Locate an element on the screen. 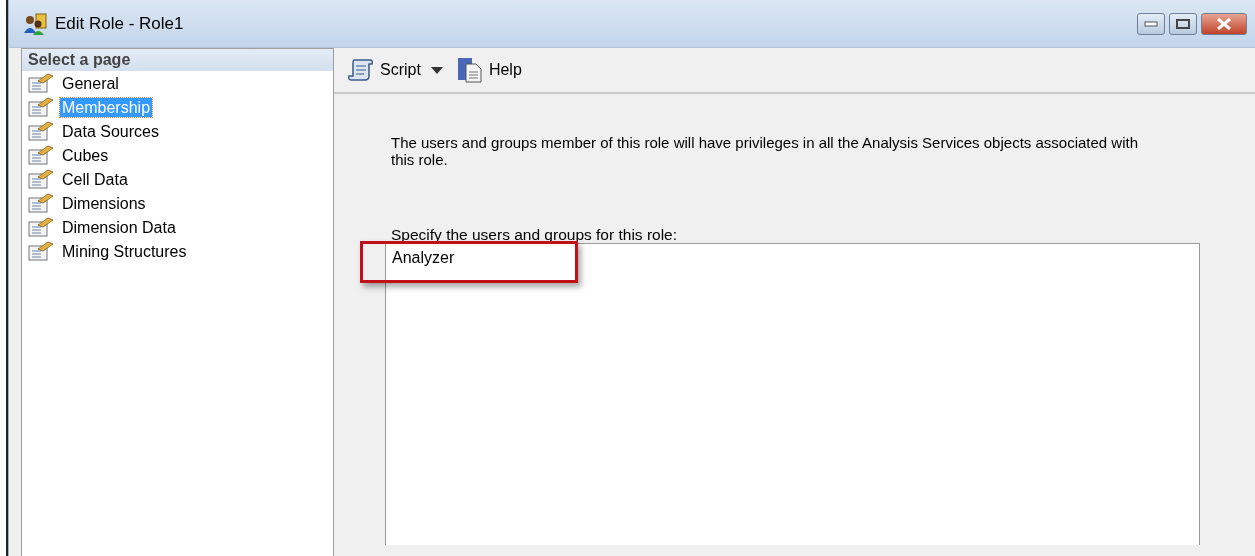 The height and width of the screenshot is (556, 1255). sidebar-item: Cubes is located at coordinates (85, 155).